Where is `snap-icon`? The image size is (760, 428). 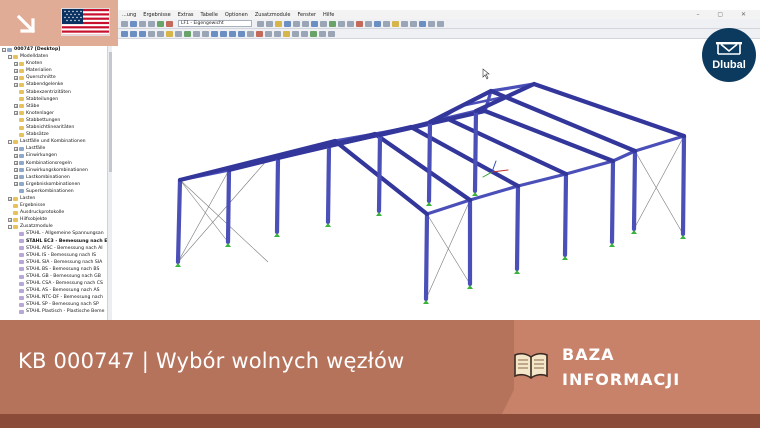 snap-icon is located at coordinates (413, 23).